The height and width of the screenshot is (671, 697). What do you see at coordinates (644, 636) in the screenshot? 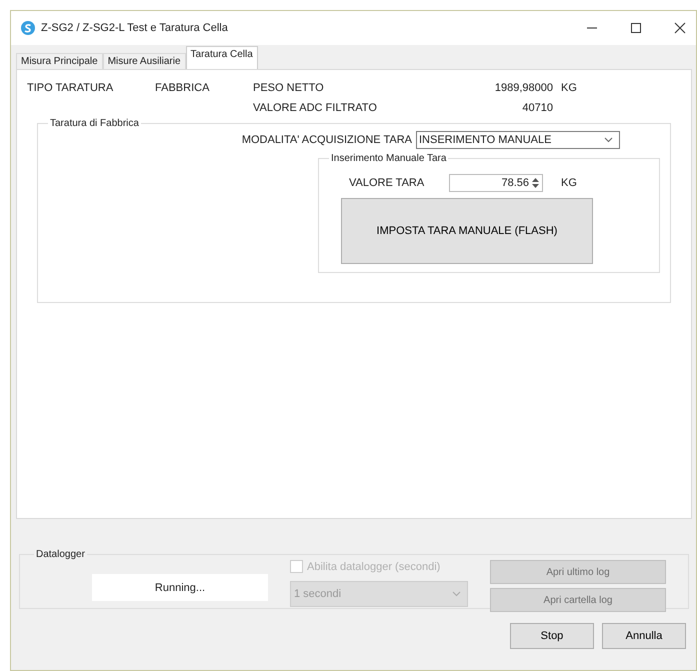
I see `dialog-button: Annulla` at bounding box center [644, 636].